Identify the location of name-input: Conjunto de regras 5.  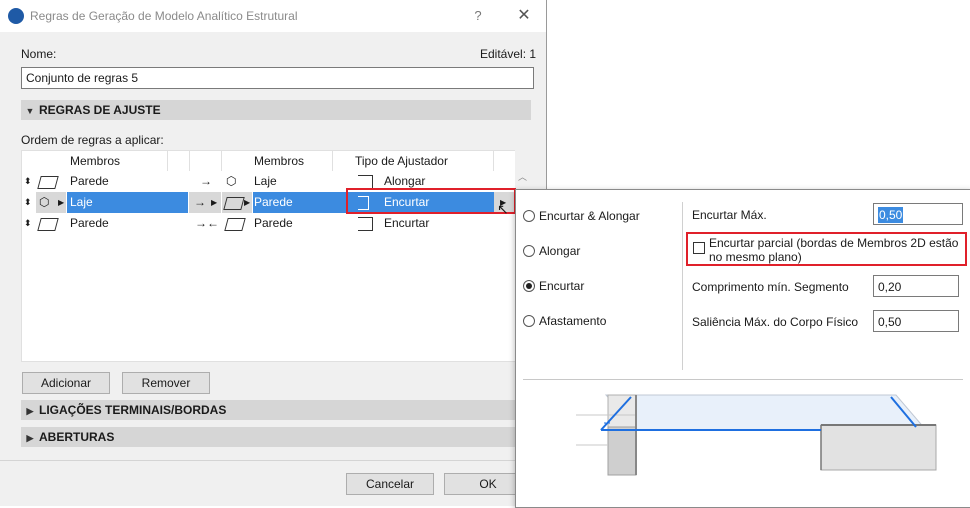
(277, 78).